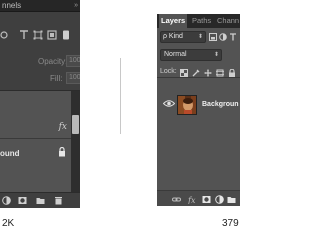 Image resolution: width=320 pixels, height=240 pixels. I want to click on blend-mode-select: Normal ⬍, so click(191, 55).